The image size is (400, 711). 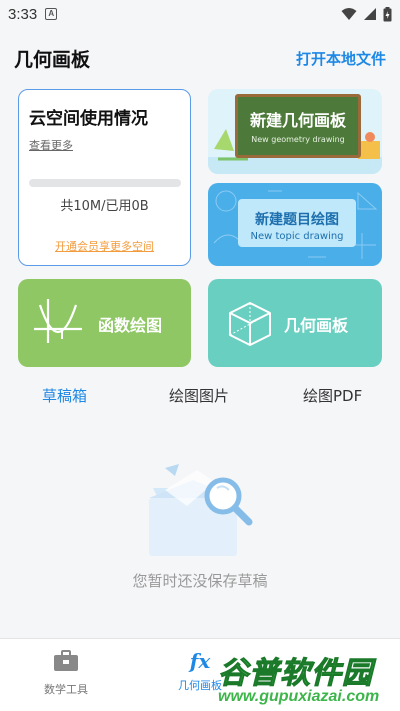 I want to click on cloud-storage-card: 云空间使用情况 查看更多 共10M/已用0B 开通会员享更多空间, so click(x=104, y=177).